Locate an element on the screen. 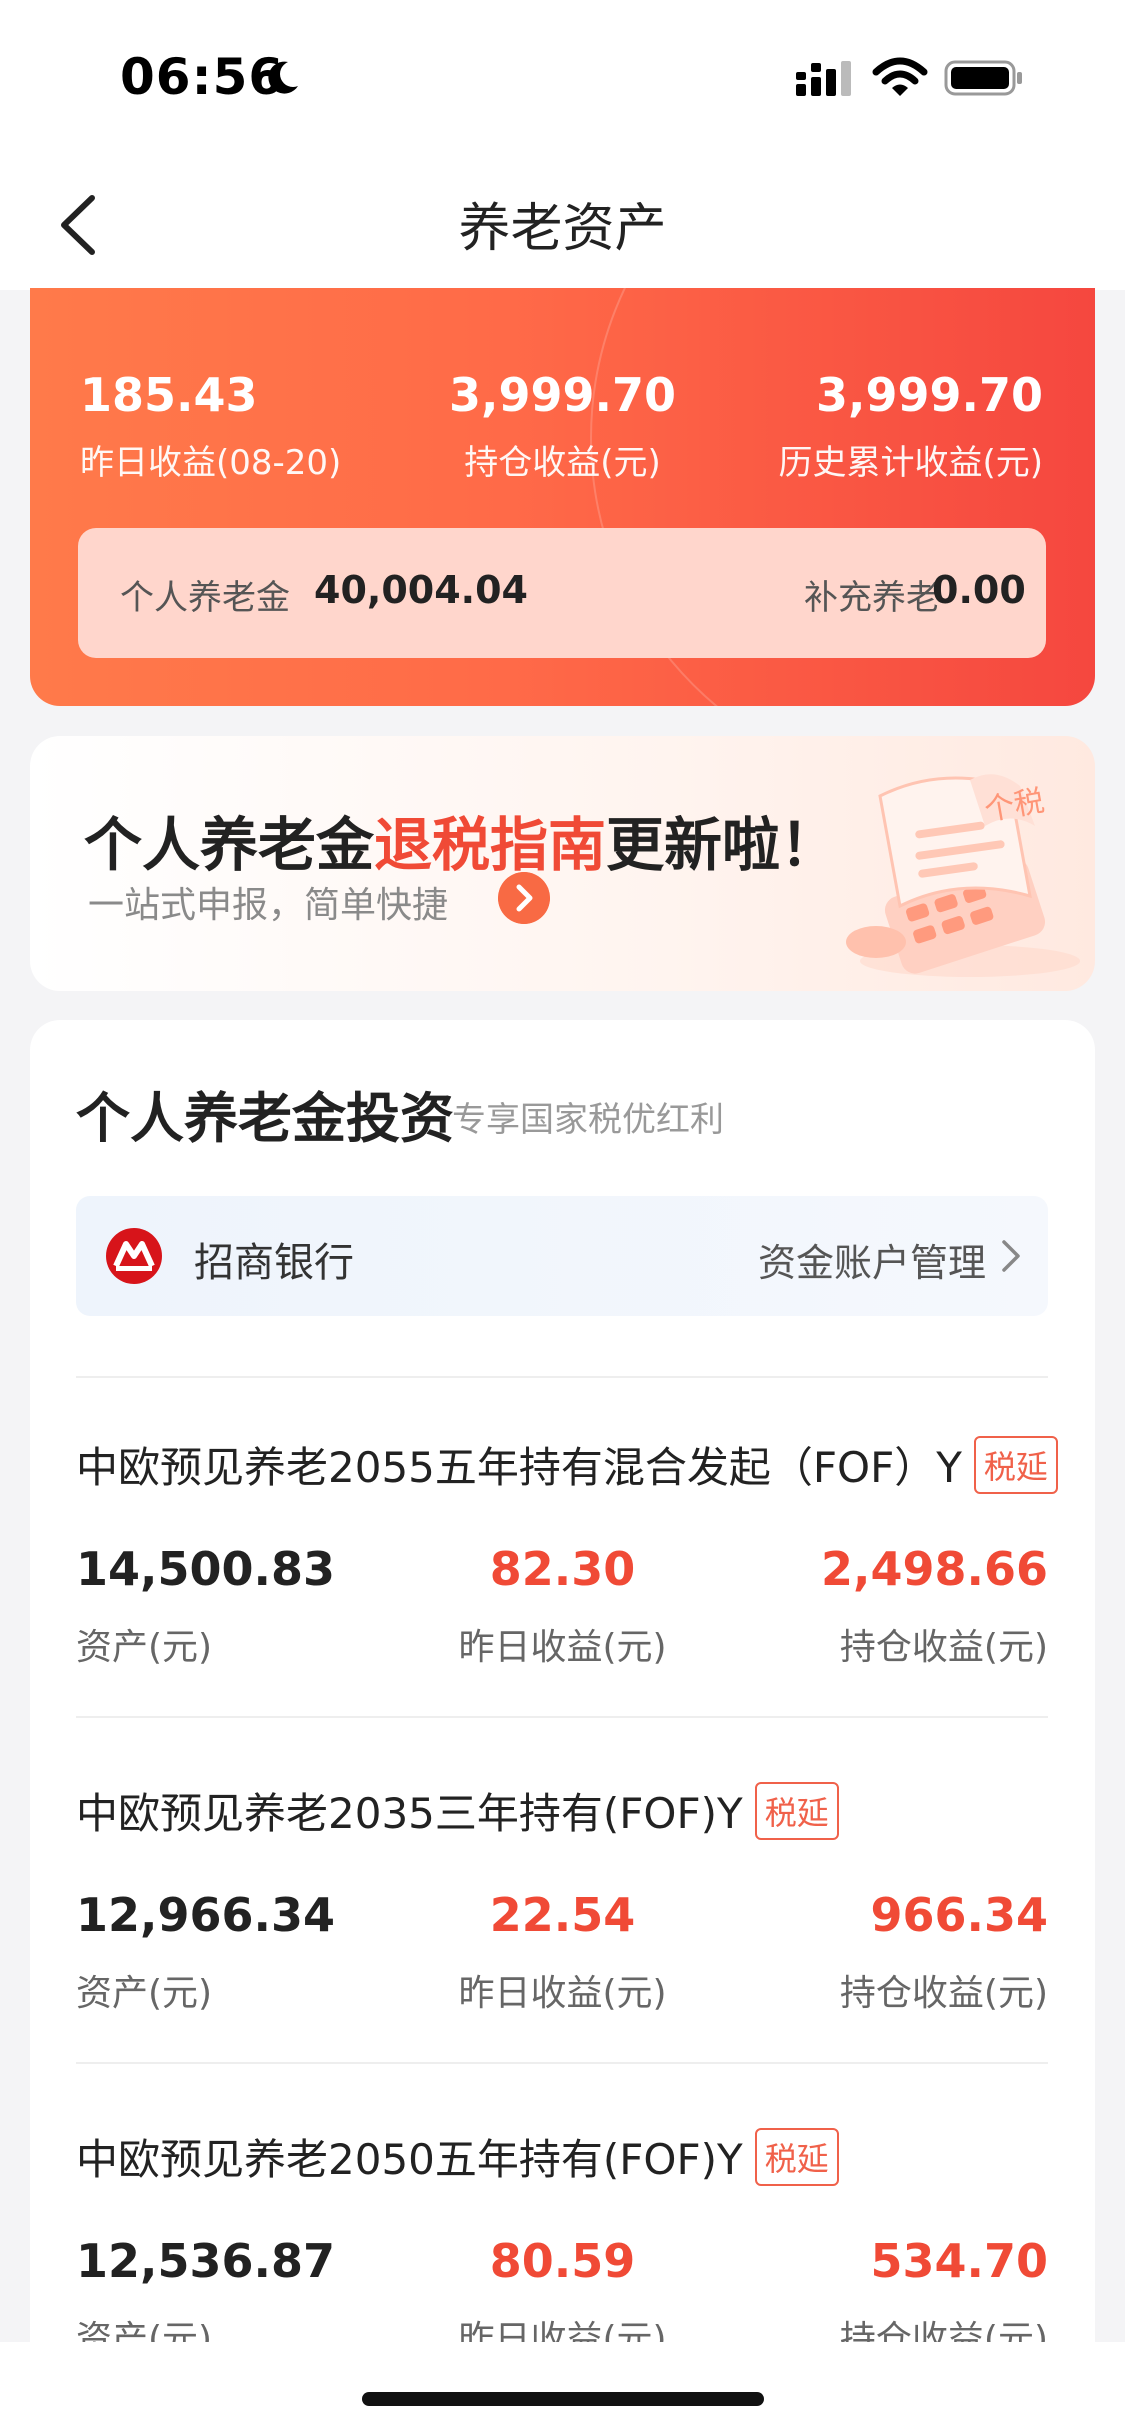 This screenshot has width=1125, height=2436. personal-pension-label: 个人养老金 is located at coordinates (205, 598).